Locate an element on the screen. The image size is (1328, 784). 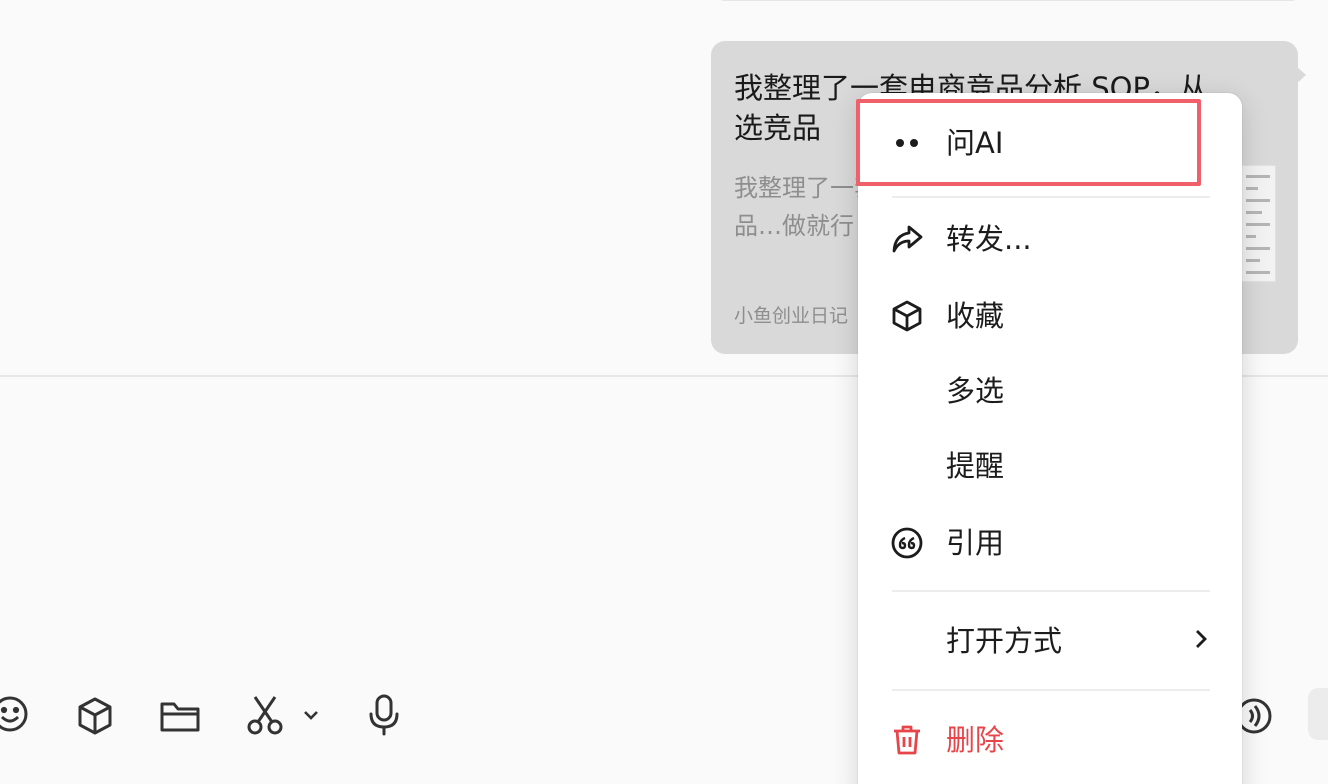
card-source: 小鱼创业日记 is located at coordinates (791, 316).